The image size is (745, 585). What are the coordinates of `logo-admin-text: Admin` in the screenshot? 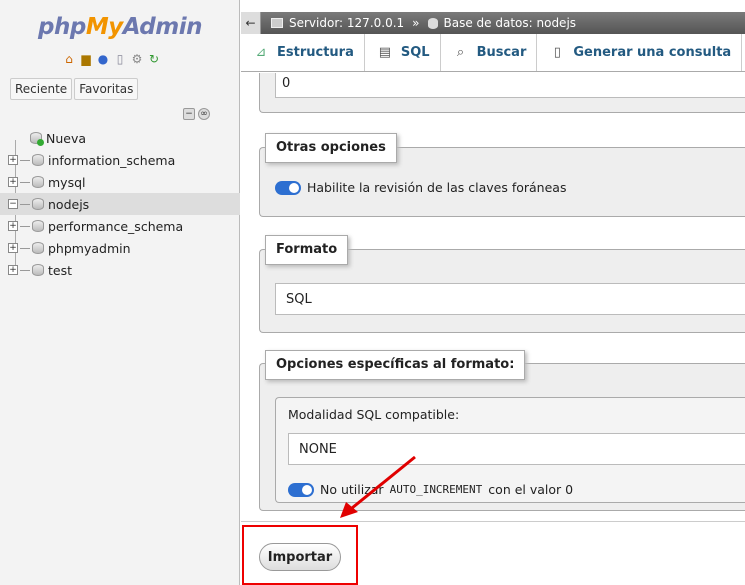 It's located at (162, 27).